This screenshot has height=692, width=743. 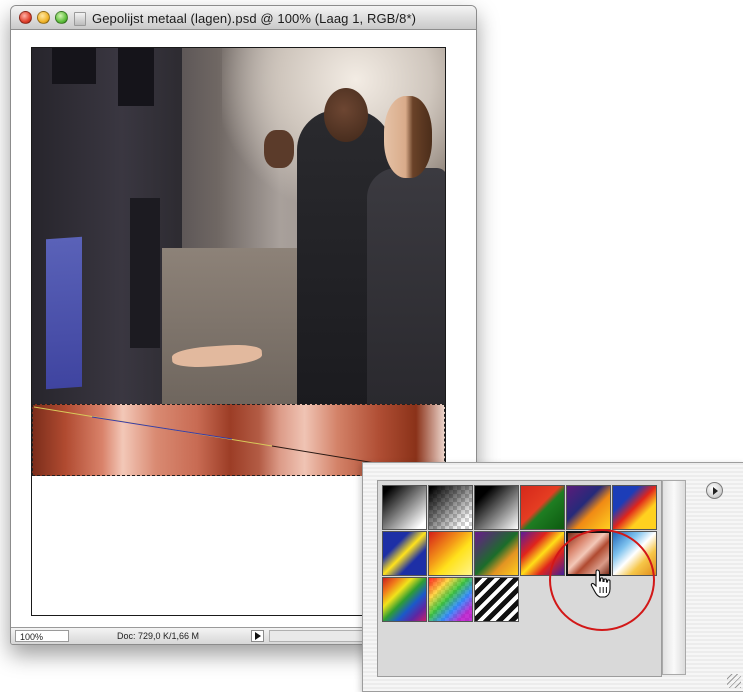 I want to click on hand-cursor-icon, so click(x=600, y=583).